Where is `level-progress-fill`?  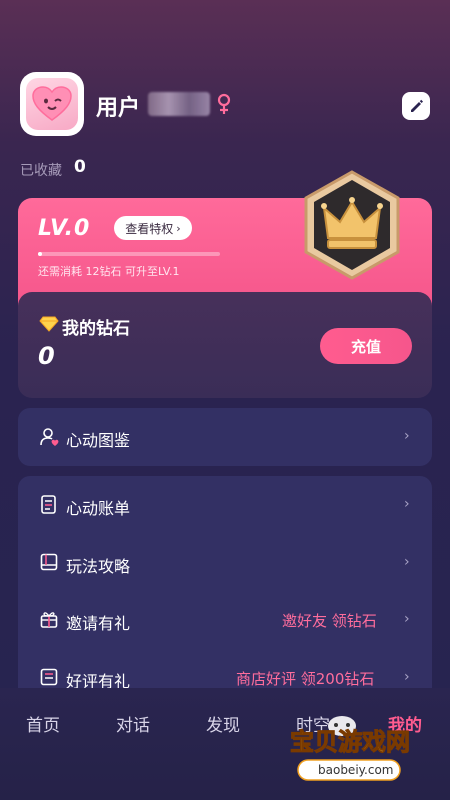 level-progress-fill is located at coordinates (40, 254).